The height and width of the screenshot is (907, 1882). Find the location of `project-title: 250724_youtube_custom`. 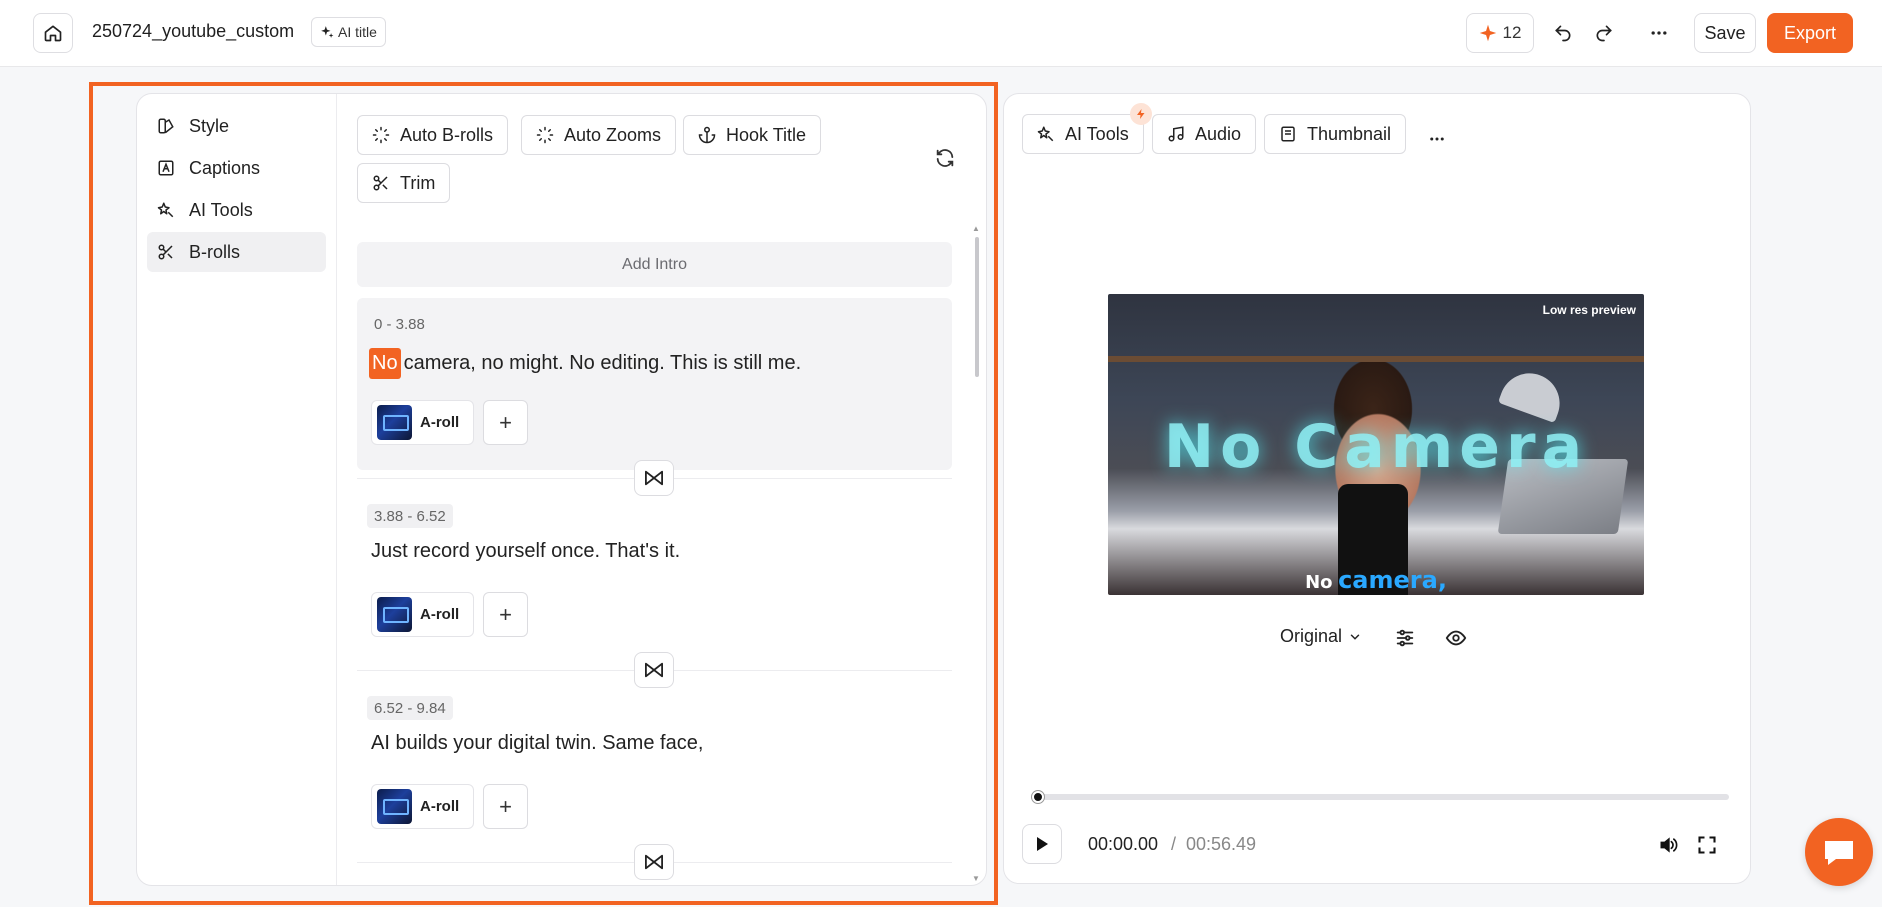

project-title: 250724_youtube_custom is located at coordinates (193, 31).